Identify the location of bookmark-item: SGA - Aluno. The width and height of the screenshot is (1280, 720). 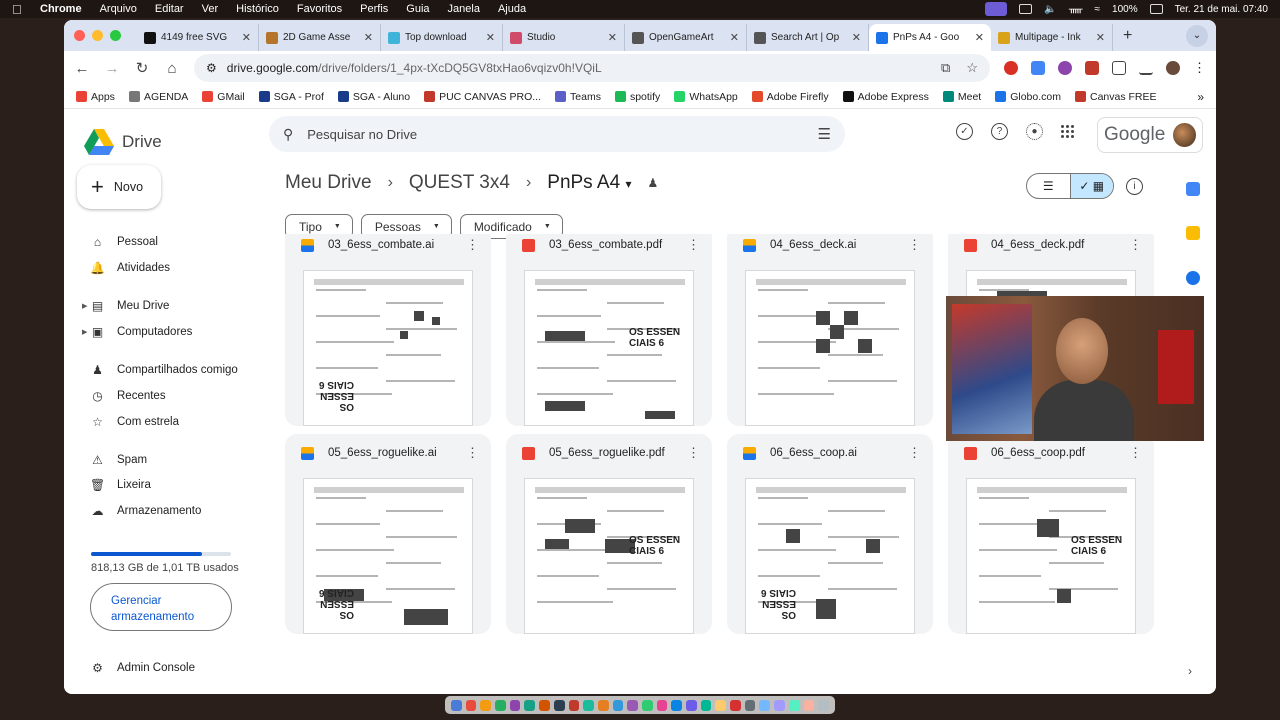
(373, 97).